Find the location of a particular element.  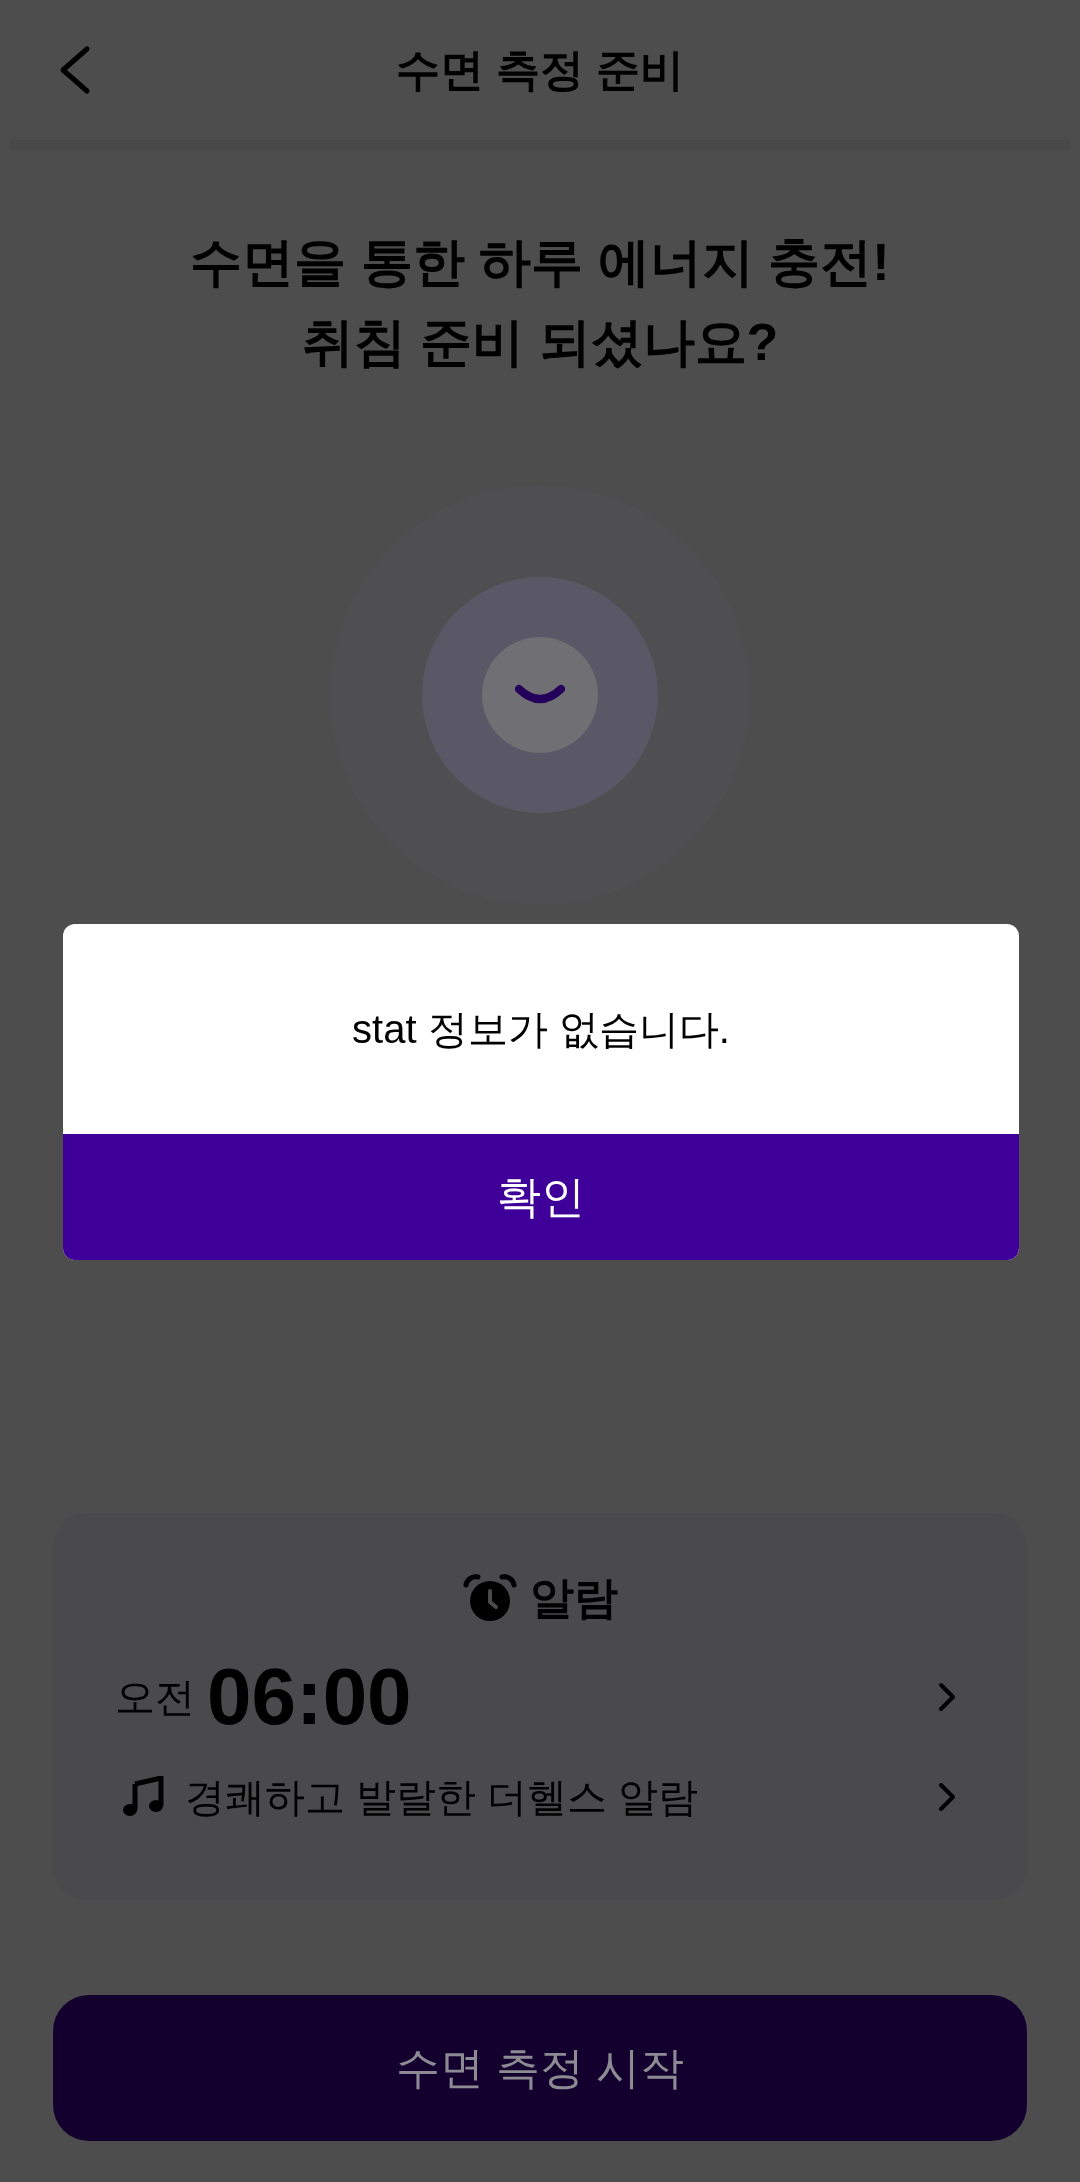

dialog-message: stat 정보가 없습니다. is located at coordinates (541, 1029).